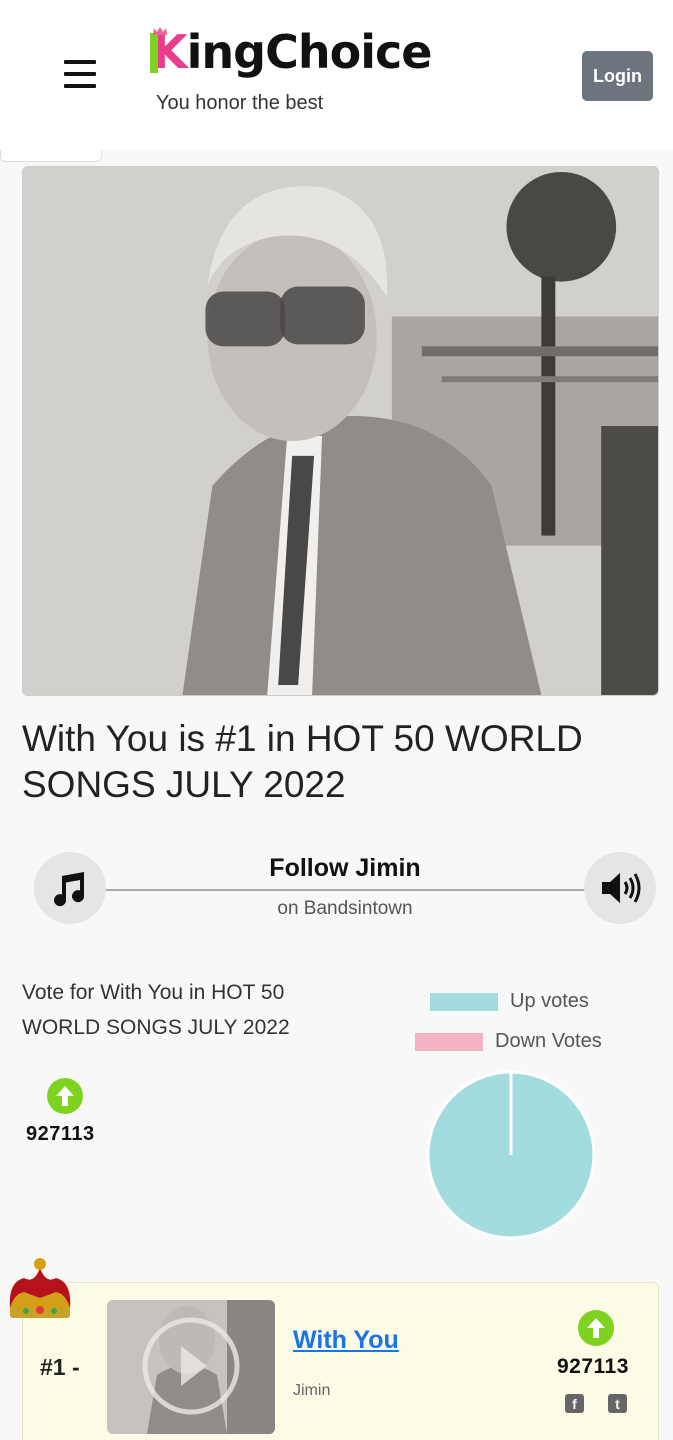 The image size is (673, 1440). I want to click on twitter-icon: t, so click(617, 1403).